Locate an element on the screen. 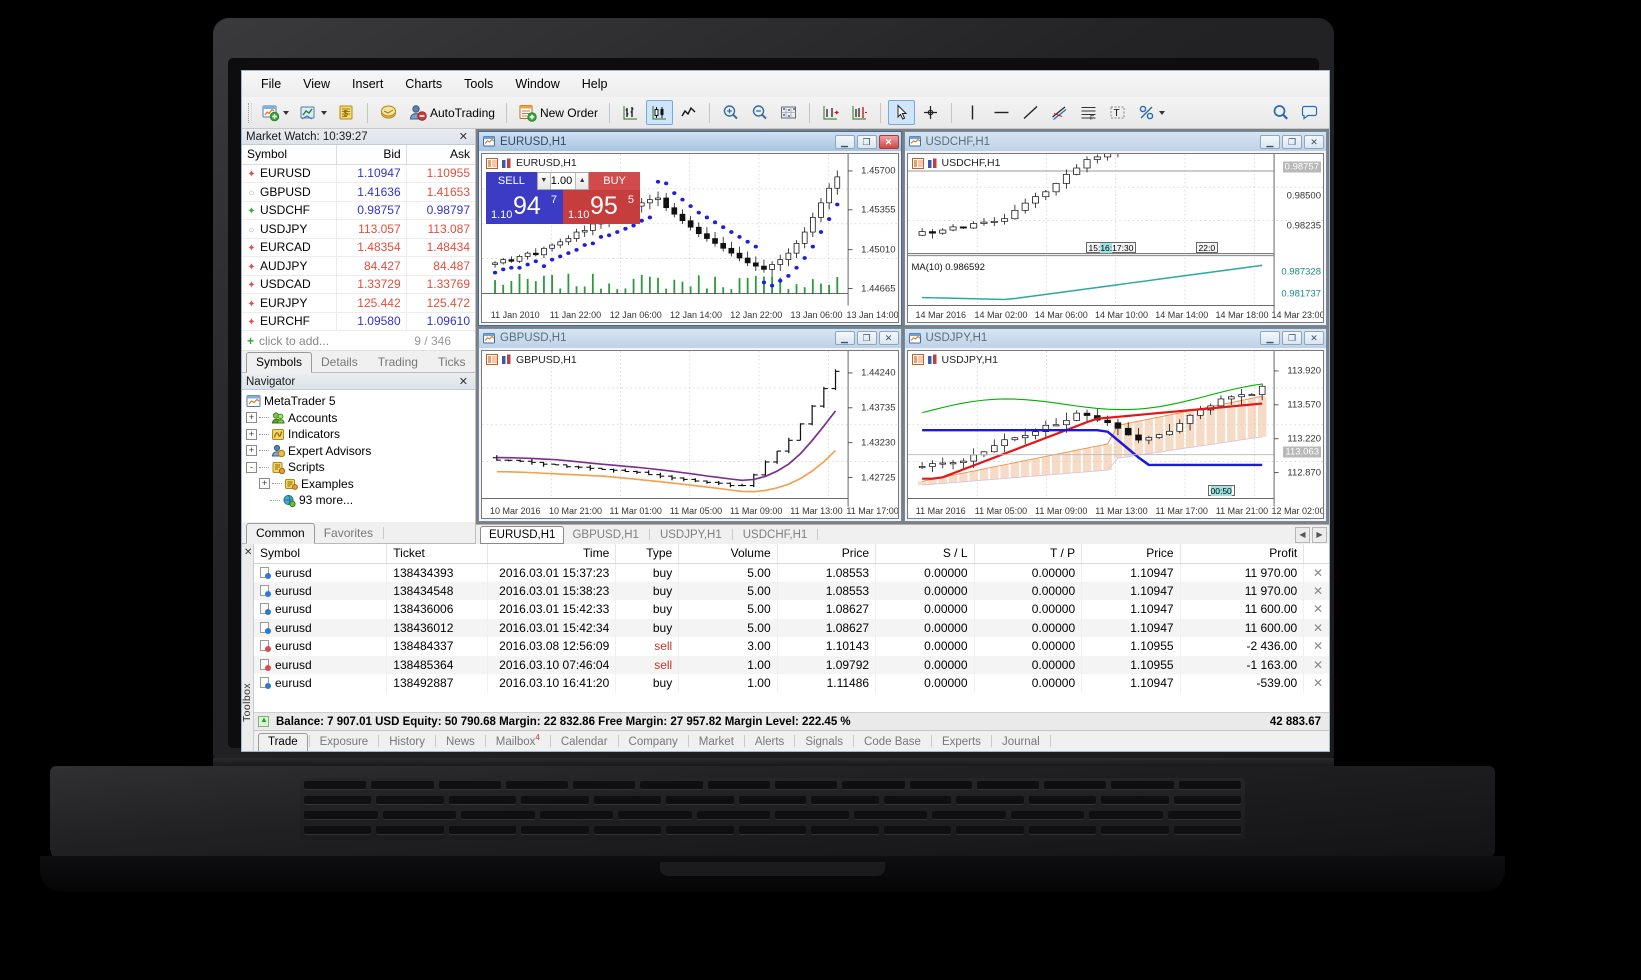 The image size is (1641, 980). cursor-button is located at coordinates (901, 112).